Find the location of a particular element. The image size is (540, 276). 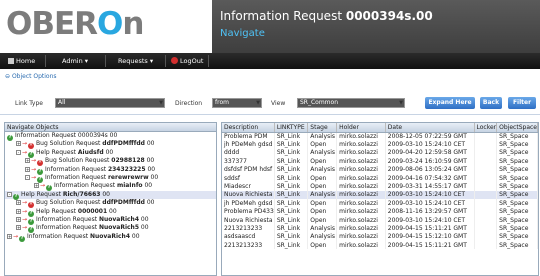

tree-item-label: Information Request NuovaRich5 00 is located at coordinates (92, 228).